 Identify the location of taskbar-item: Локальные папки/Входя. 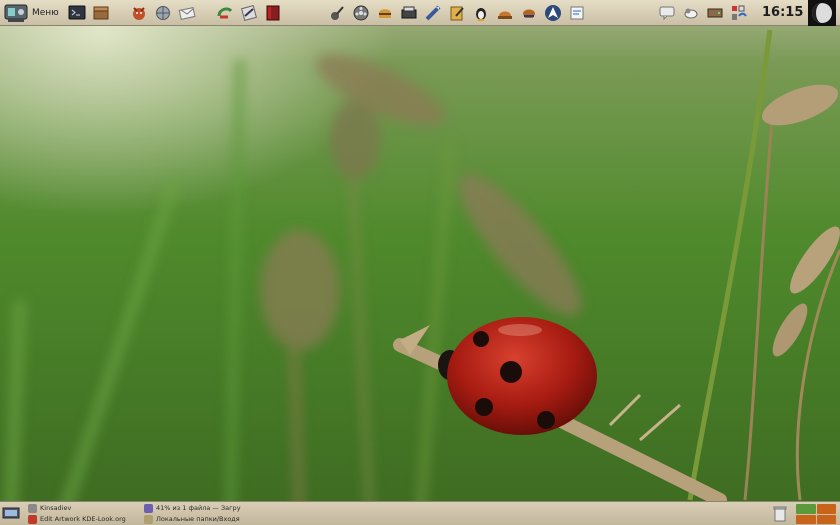
(193, 519).